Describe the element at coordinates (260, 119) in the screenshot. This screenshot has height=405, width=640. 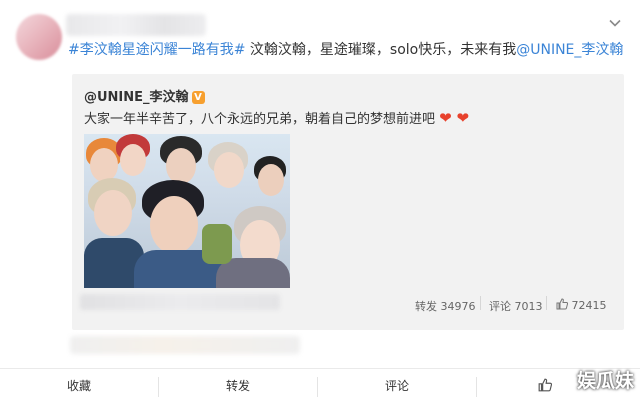
I see `quoted-body: 大家一年半辛苦了，八个永远的兄弟，朝着自己的梦想前进吧` at that location.